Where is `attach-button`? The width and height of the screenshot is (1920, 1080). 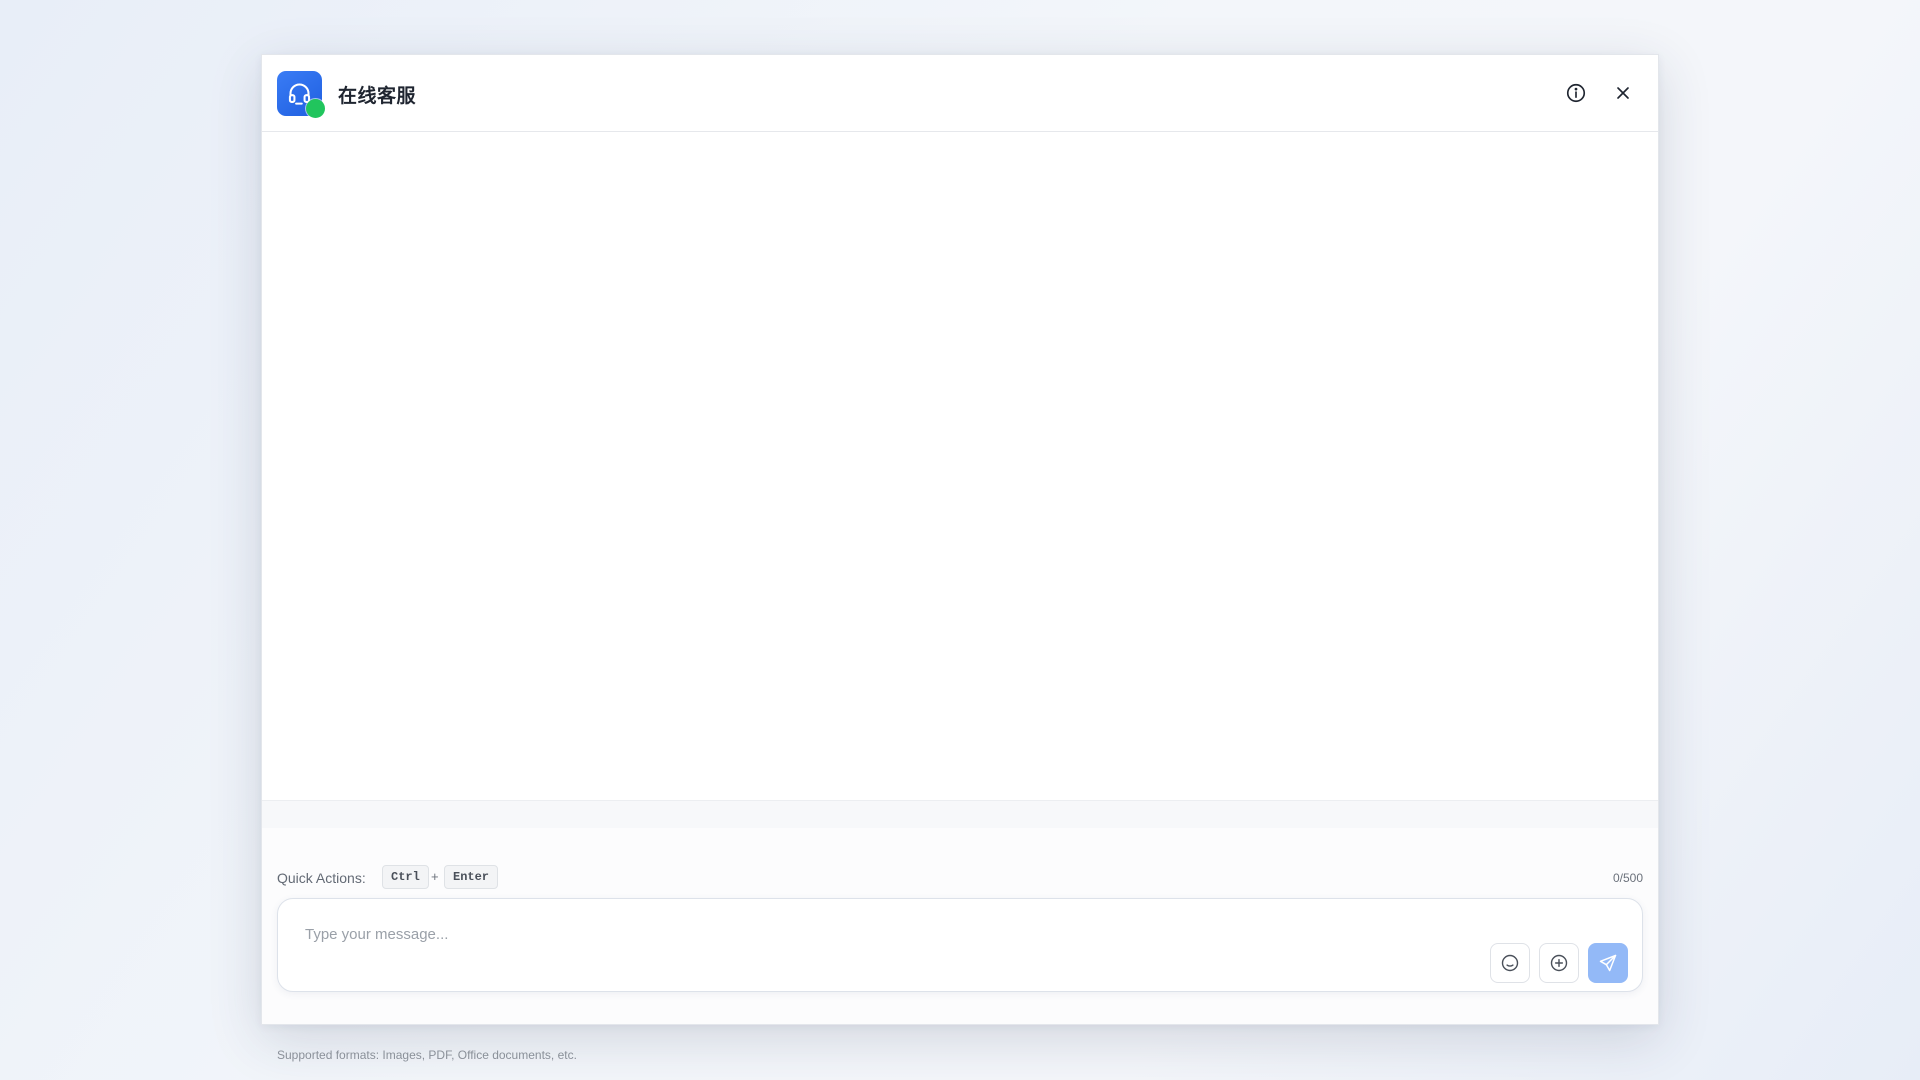
attach-button is located at coordinates (1559, 963).